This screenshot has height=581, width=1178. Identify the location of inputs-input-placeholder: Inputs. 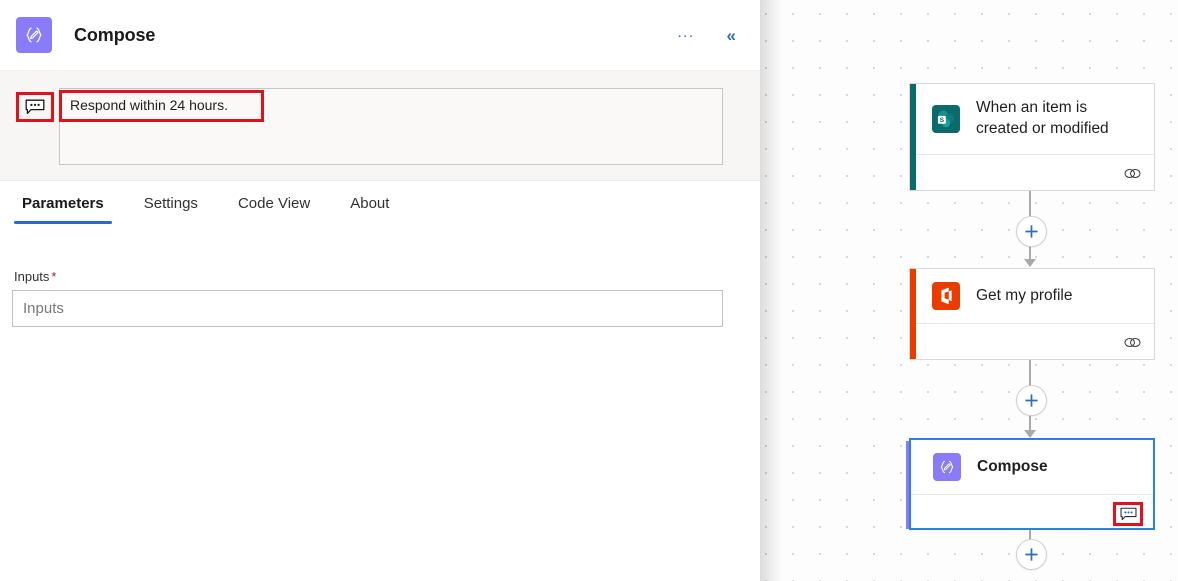
(43, 308).